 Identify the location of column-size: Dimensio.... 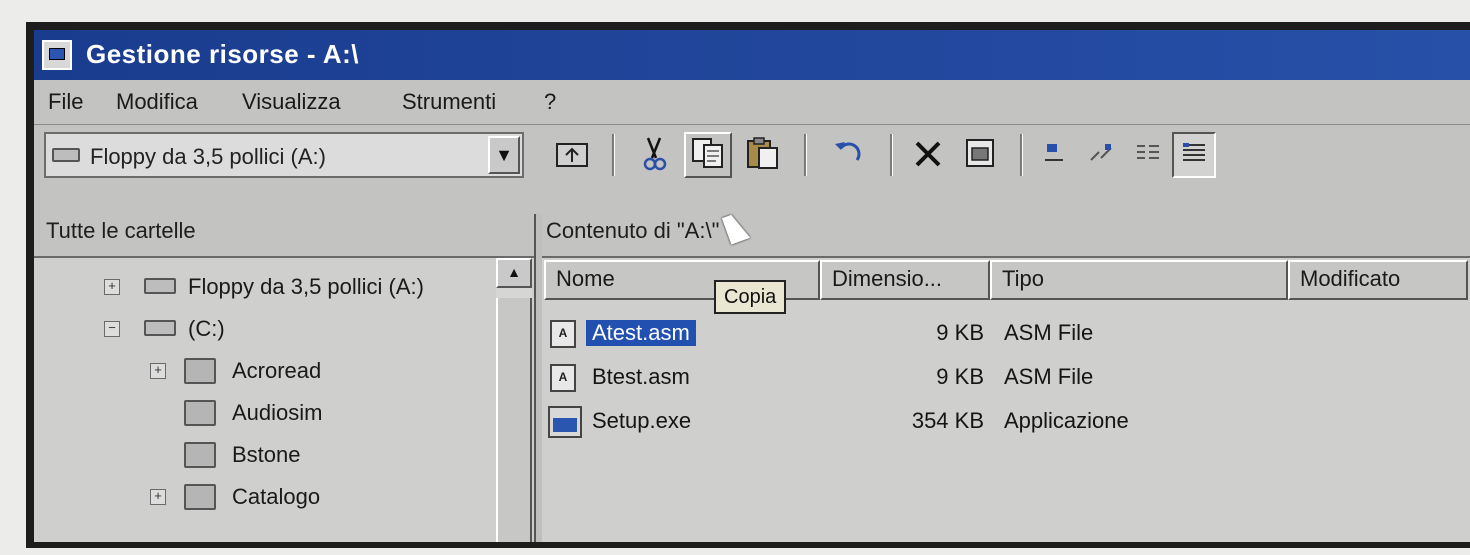
(905, 280).